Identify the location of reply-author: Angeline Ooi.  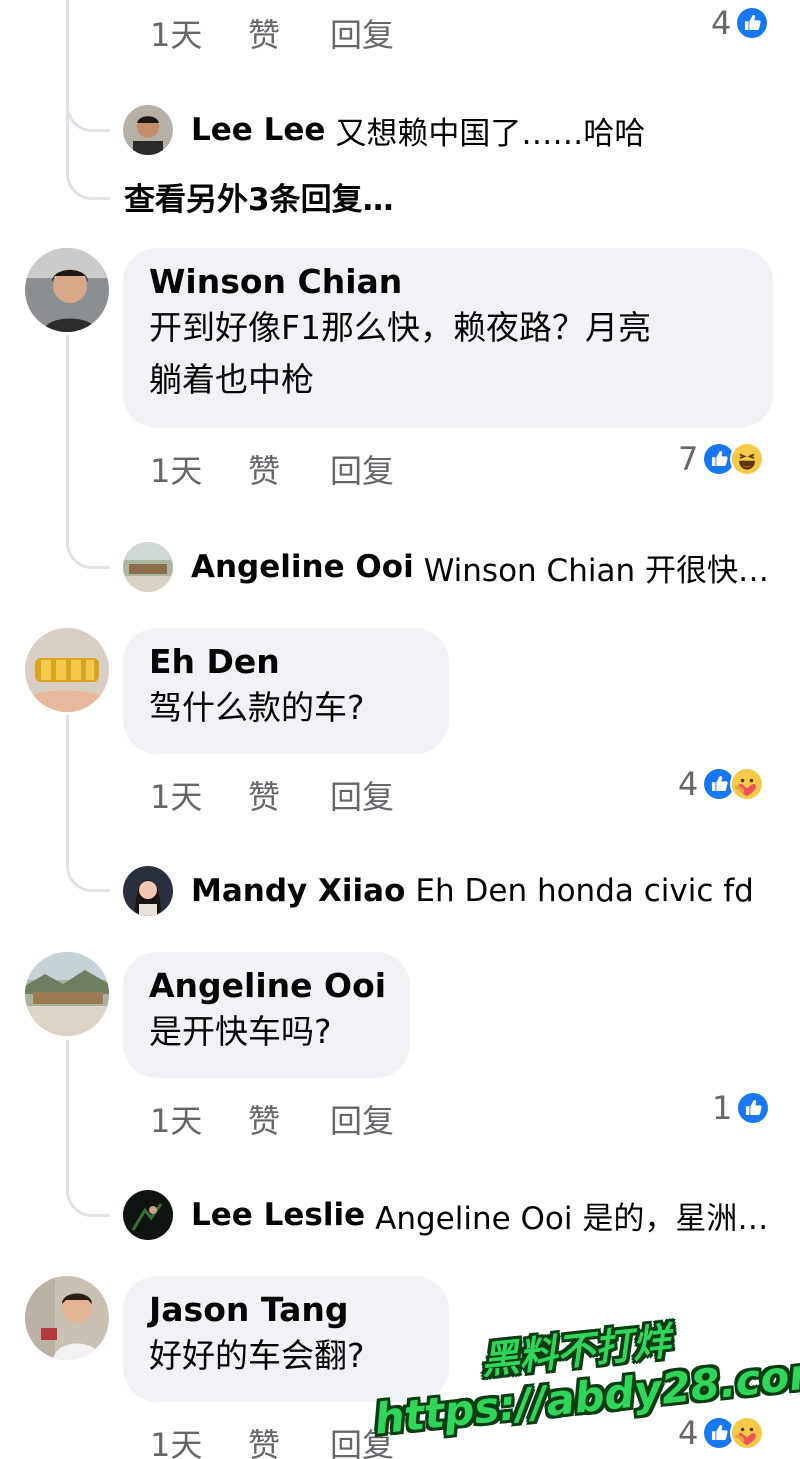
(302, 567).